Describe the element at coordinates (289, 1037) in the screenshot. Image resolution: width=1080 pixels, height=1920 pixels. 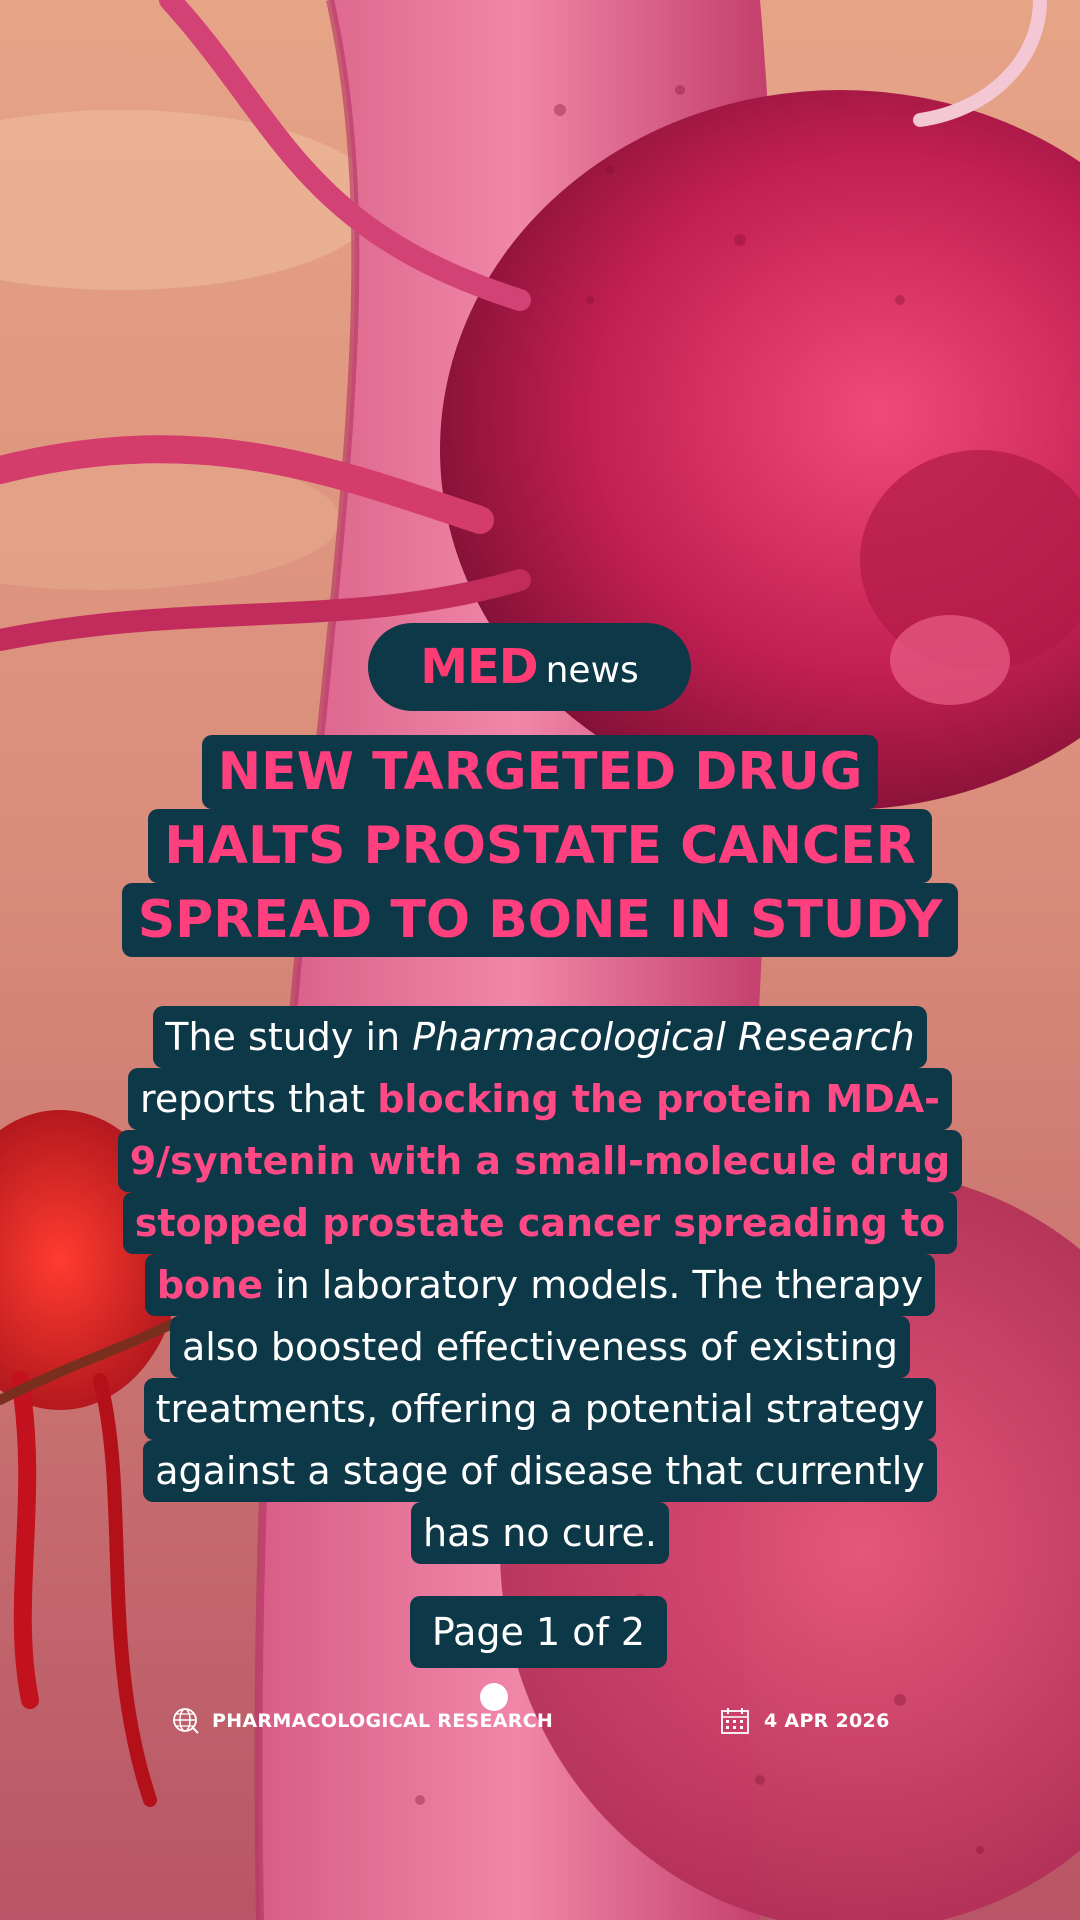
I see `summary-text: The study in` at that location.